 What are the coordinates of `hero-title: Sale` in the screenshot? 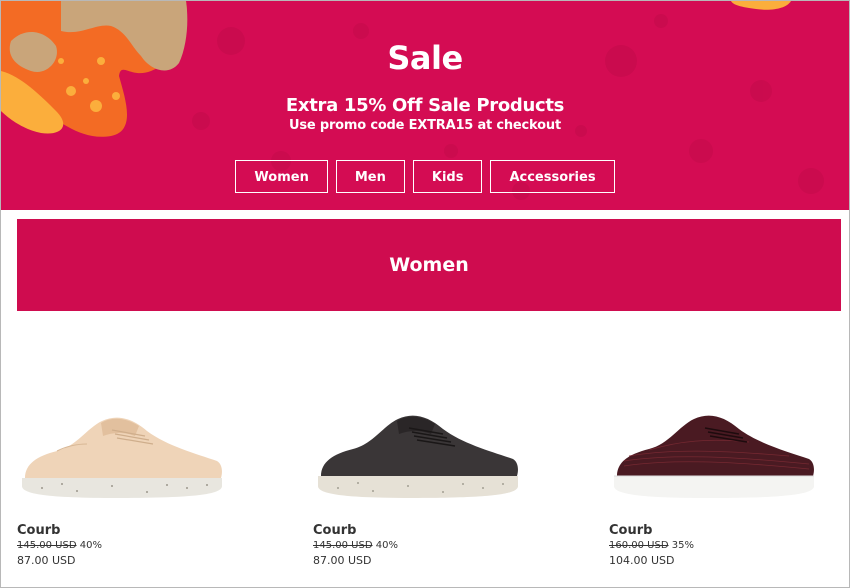 It's located at (425, 58).